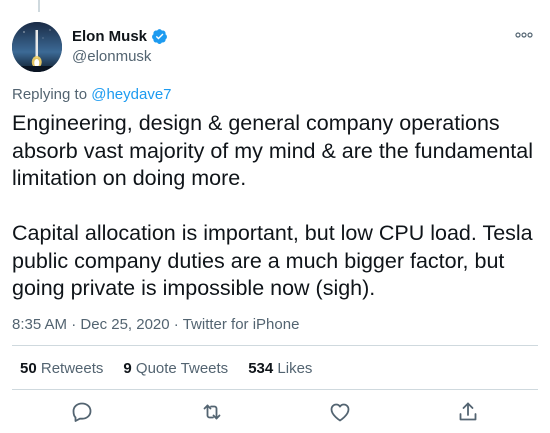 Image resolution: width=550 pixels, height=433 pixels. What do you see at coordinates (182, 368) in the screenshot?
I see `quote-tweets-label: Quote Tweets` at bounding box center [182, 368].